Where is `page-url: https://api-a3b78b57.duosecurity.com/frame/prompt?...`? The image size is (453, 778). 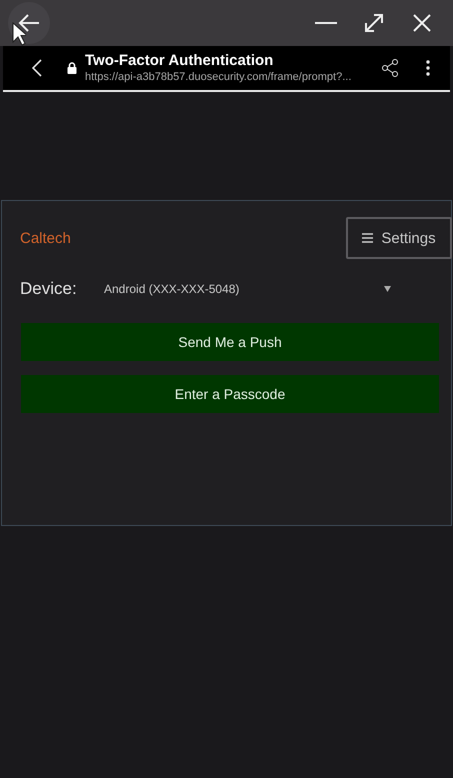 page-url: https://api-a3b78b57.duosecurity.com/frame/prompt?... is located at coordinates (218, 77).